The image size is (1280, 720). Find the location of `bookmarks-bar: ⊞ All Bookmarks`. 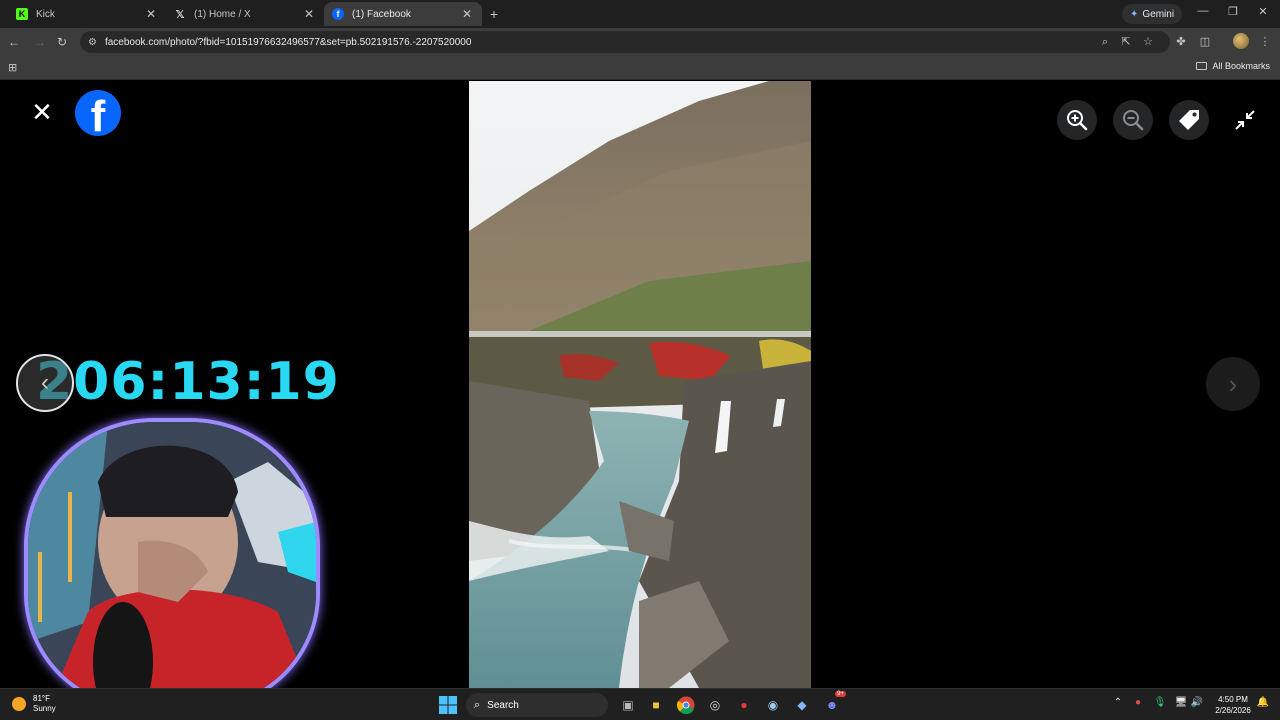

bookmarks-bar: ⊞ All Bookmarks is located at coordinates (640, 68).